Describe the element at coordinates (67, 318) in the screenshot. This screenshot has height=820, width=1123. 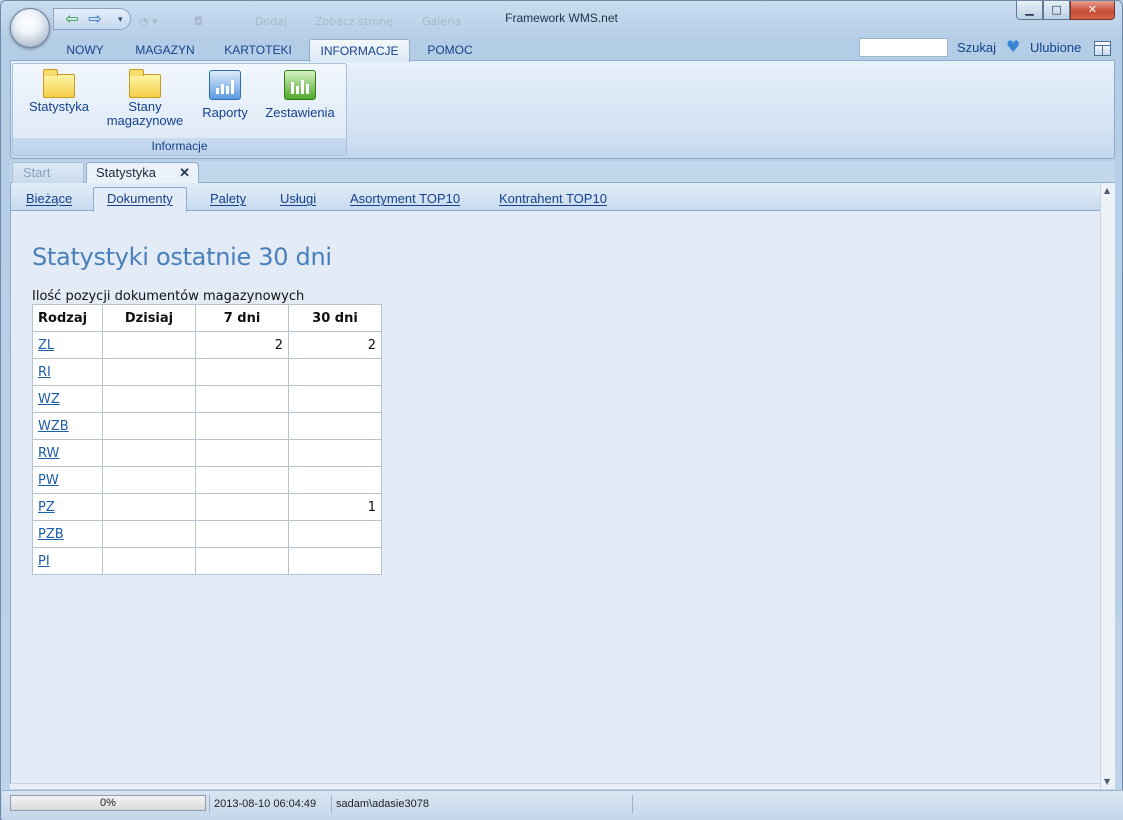
I see `column-header-rodzaj: Rodzaj` at that location.